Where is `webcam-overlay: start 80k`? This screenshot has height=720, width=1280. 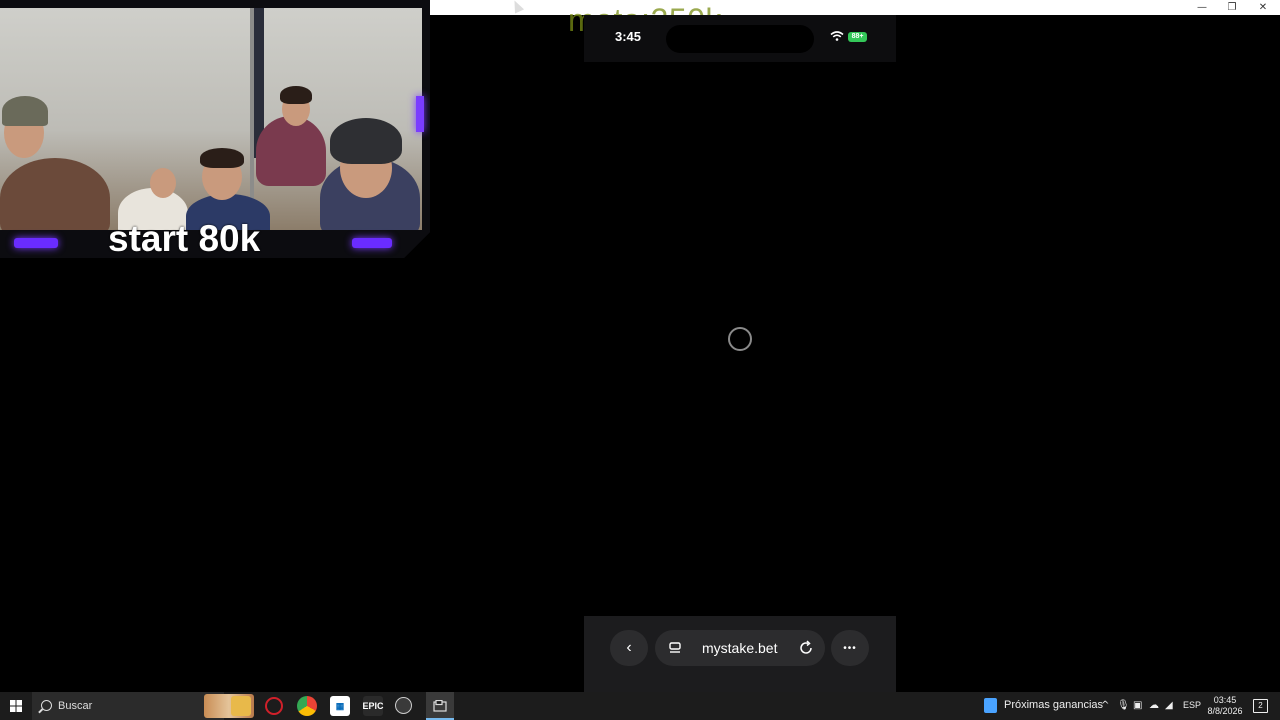
webcam-overlay: start 80k is located at coordinates (215, 129).